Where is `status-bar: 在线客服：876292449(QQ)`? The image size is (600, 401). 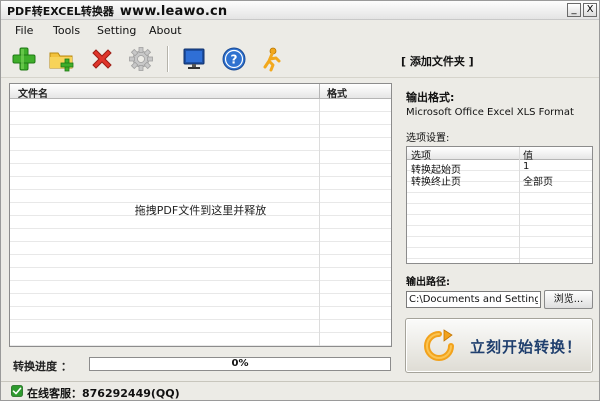 status-bar: 在线客服：876292449(QQ) is located at coordinates (300, 390).